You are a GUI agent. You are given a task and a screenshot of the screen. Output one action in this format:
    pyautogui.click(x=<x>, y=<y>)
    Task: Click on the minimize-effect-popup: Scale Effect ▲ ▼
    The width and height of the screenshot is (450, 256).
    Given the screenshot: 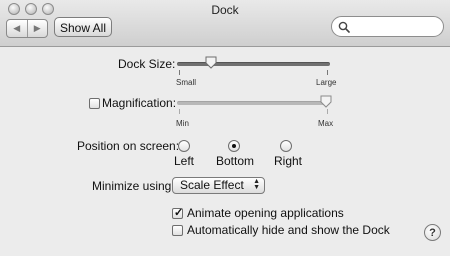 What is the action you would take?
    pyautogui.click(x=218, y=185)
    